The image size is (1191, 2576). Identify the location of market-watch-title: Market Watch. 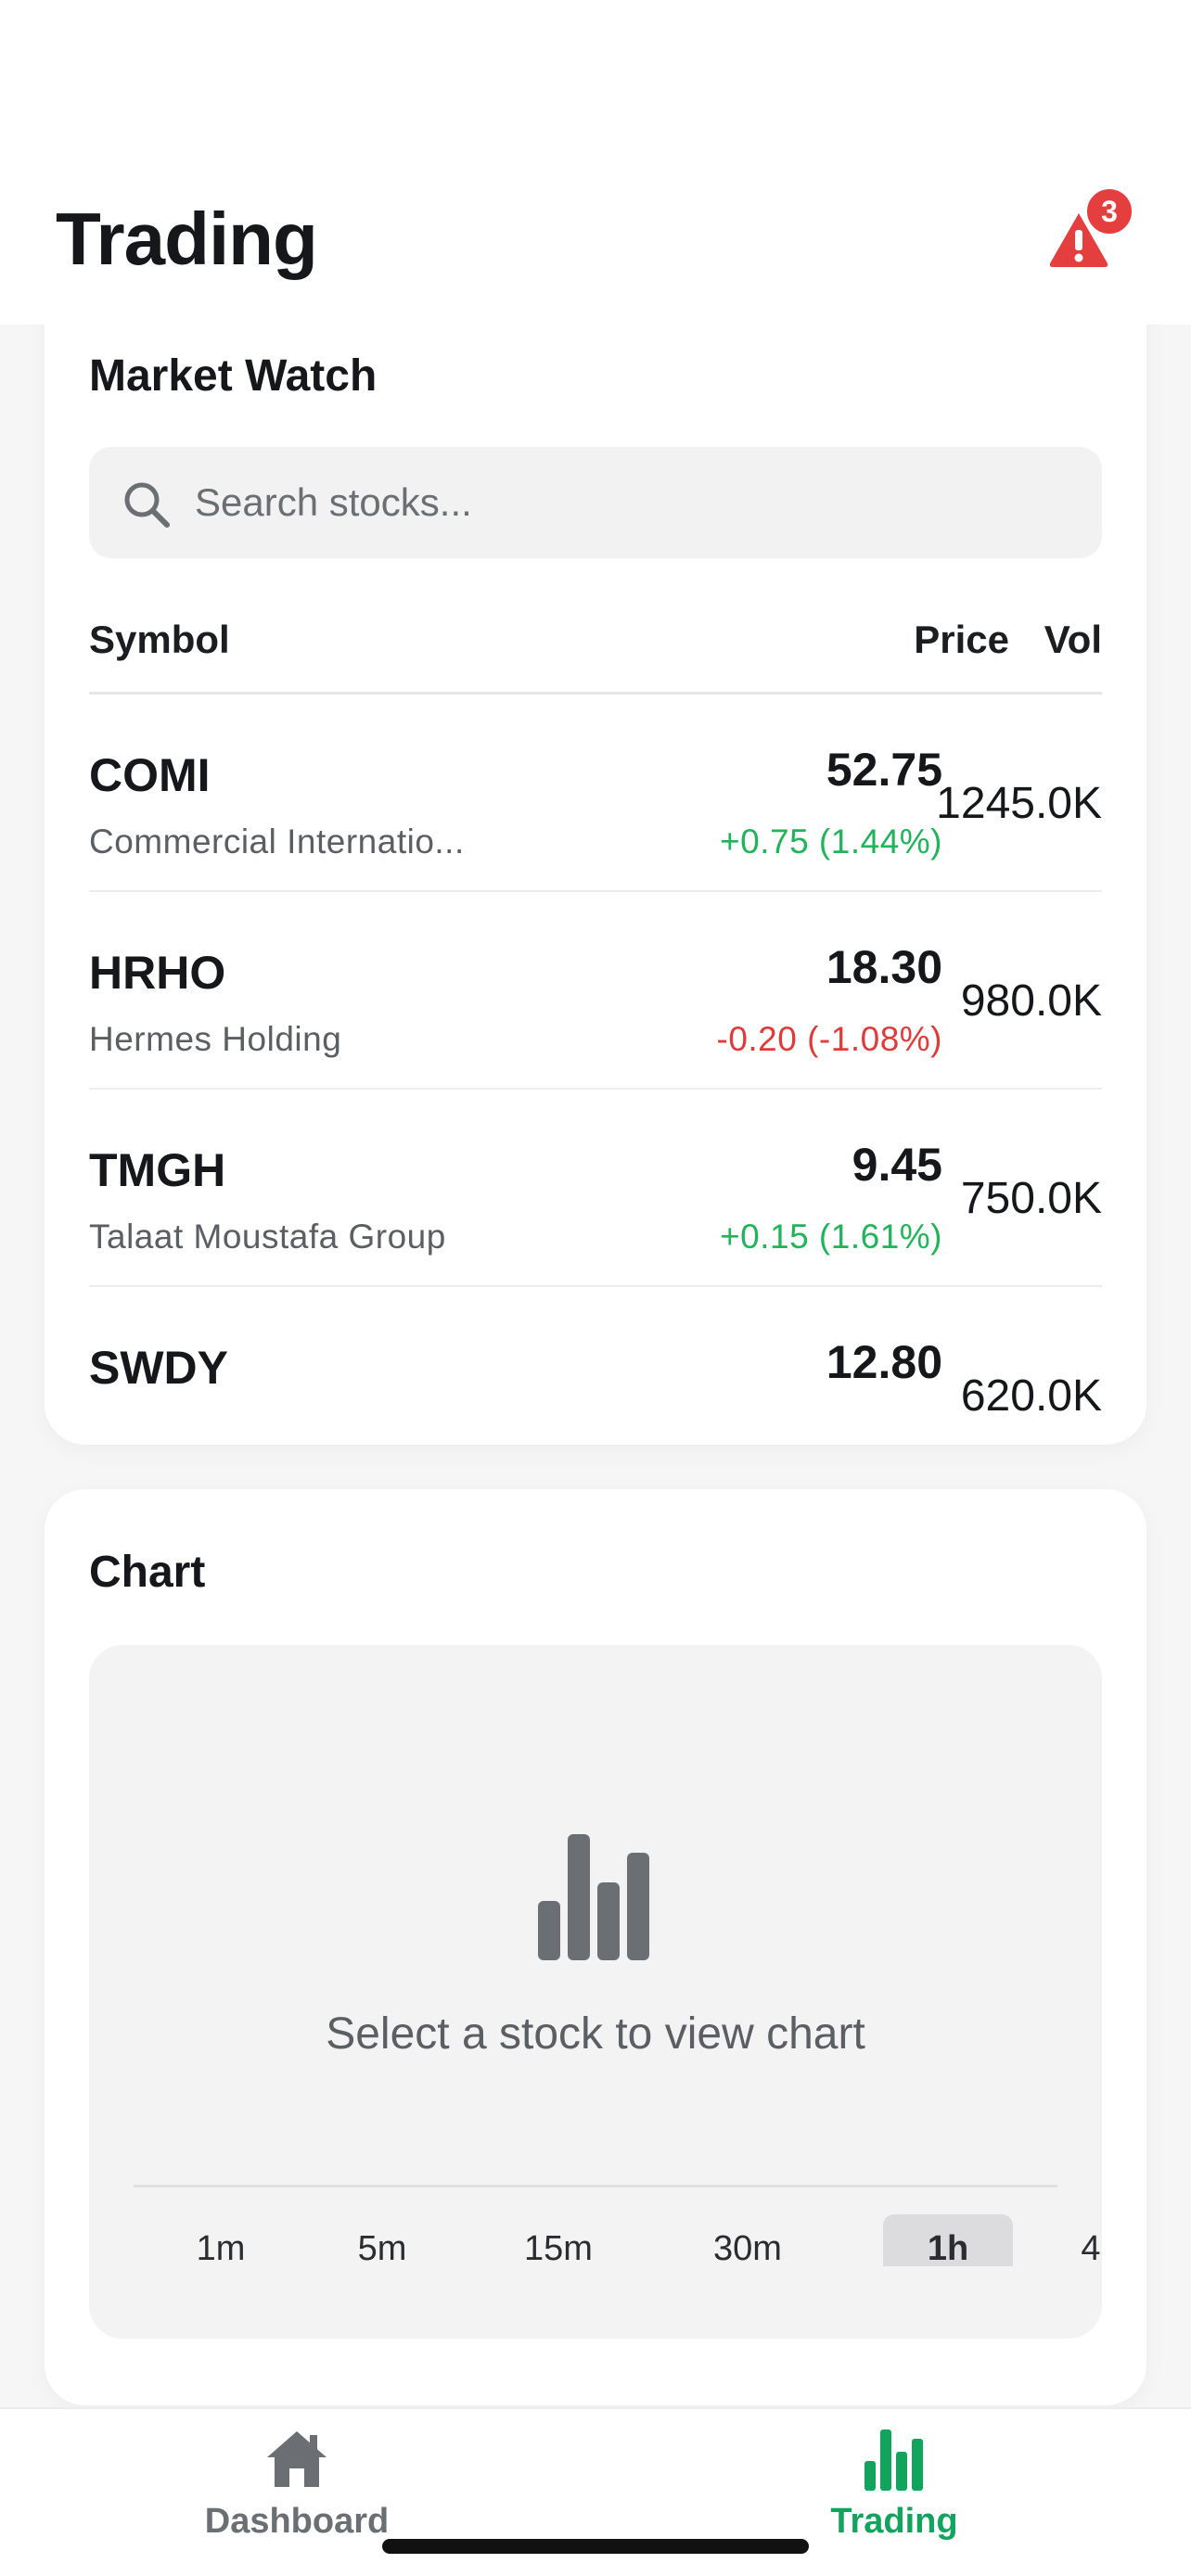
(233, 376).